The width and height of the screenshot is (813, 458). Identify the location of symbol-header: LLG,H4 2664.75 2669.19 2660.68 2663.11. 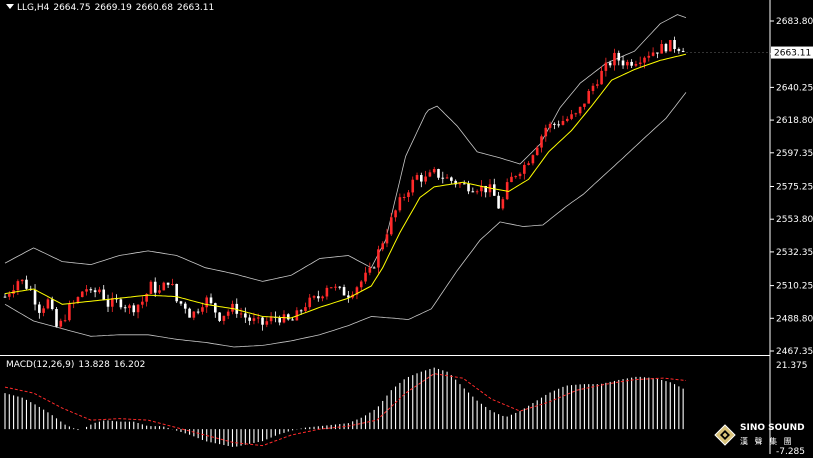
(112, 8).